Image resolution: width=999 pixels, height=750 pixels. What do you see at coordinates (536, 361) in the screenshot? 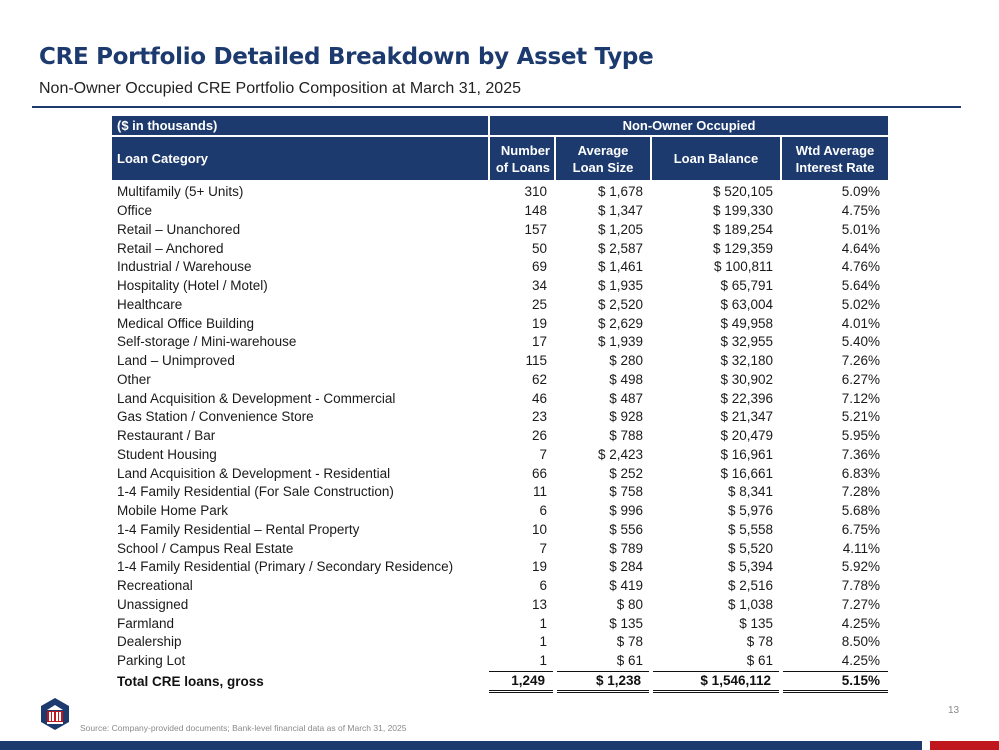
I see `row-num-loans: 115` at bounding box center [536, 361].